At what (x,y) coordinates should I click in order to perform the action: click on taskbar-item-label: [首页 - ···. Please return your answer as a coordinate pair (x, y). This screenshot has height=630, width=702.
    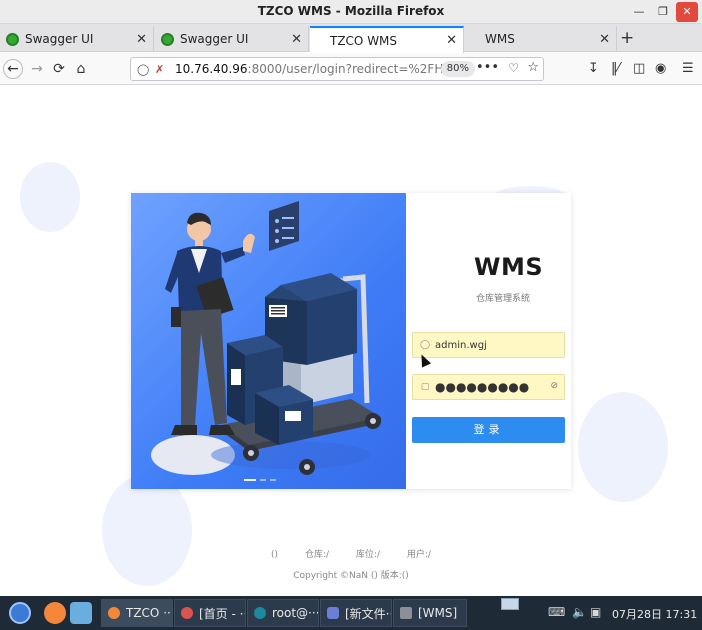
    Looking at the image, I should click on (222, 613).